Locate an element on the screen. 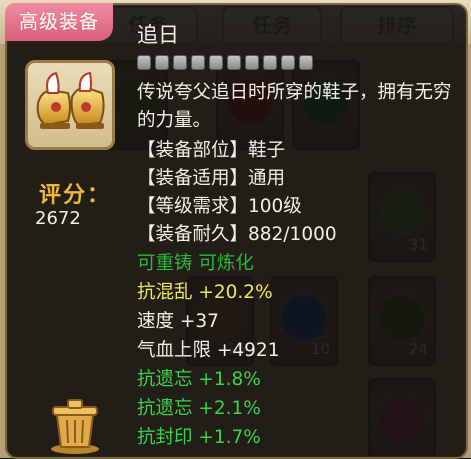 Image resolution: width=471 pixels, height=459 pixels. score-value: 2672 is located at coordinates (58, 218).